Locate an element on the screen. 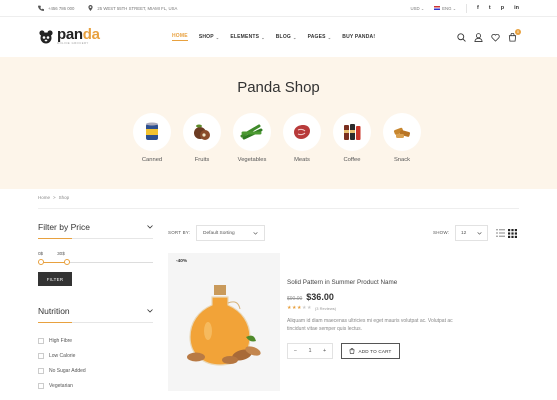  category-coffee: Coffee is located at coordinates (352, 138).